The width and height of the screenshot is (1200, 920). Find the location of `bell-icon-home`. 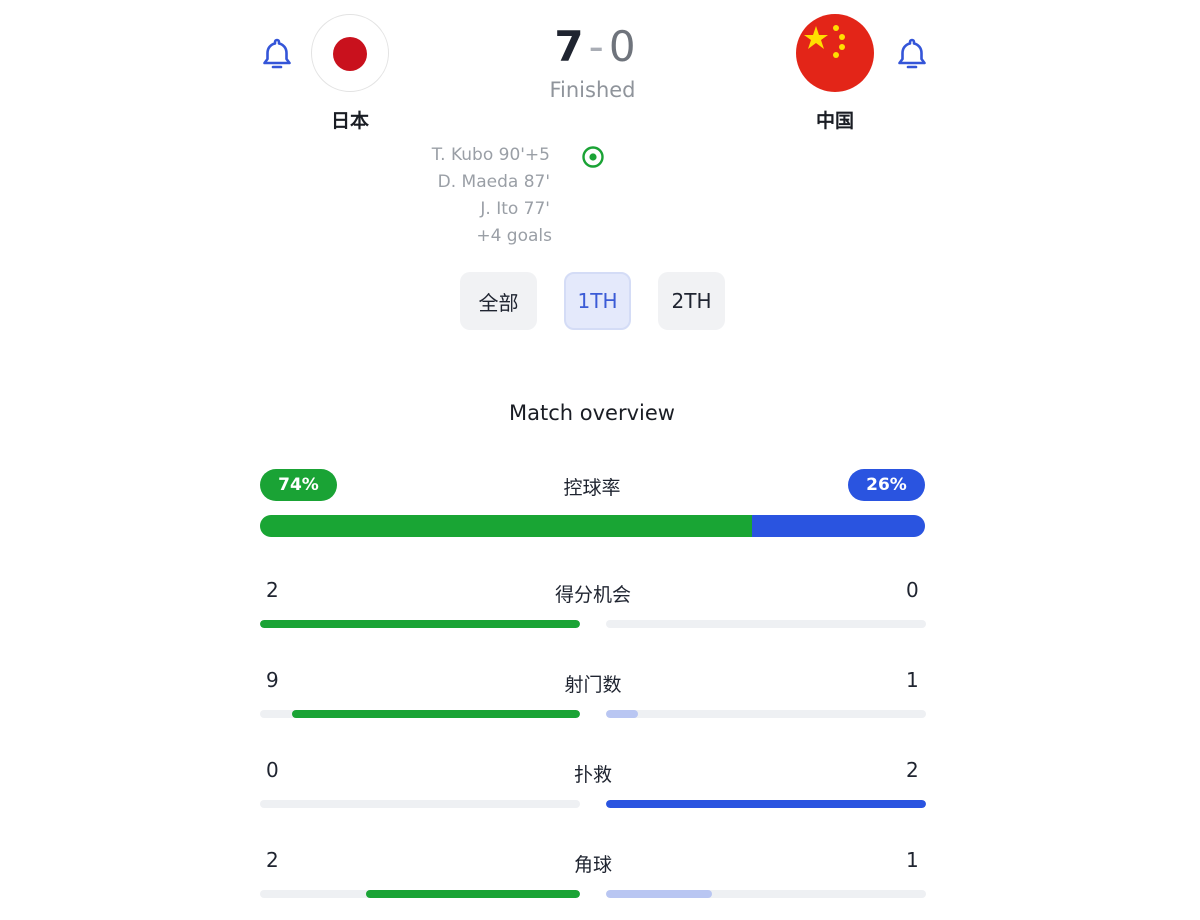

bell-icon-home is located at coordinates (277, 55).